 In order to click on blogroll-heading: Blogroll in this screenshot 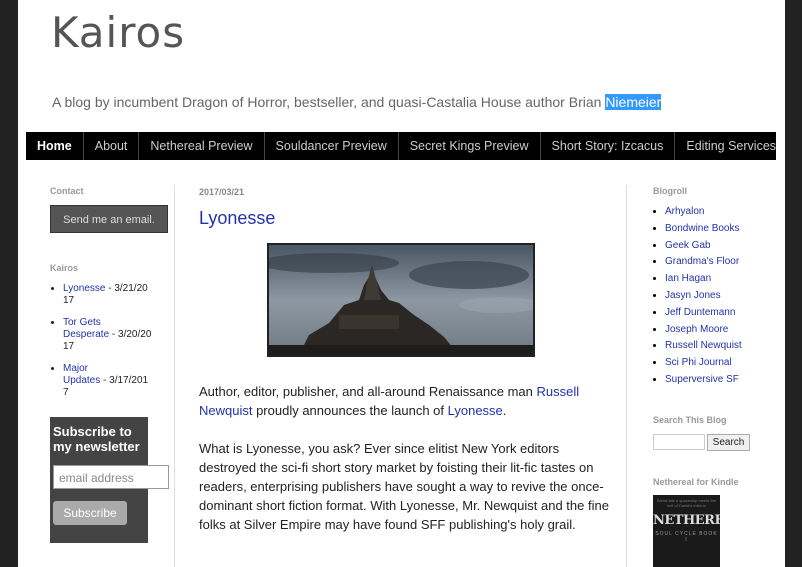, I will do `click(670, 191)`.